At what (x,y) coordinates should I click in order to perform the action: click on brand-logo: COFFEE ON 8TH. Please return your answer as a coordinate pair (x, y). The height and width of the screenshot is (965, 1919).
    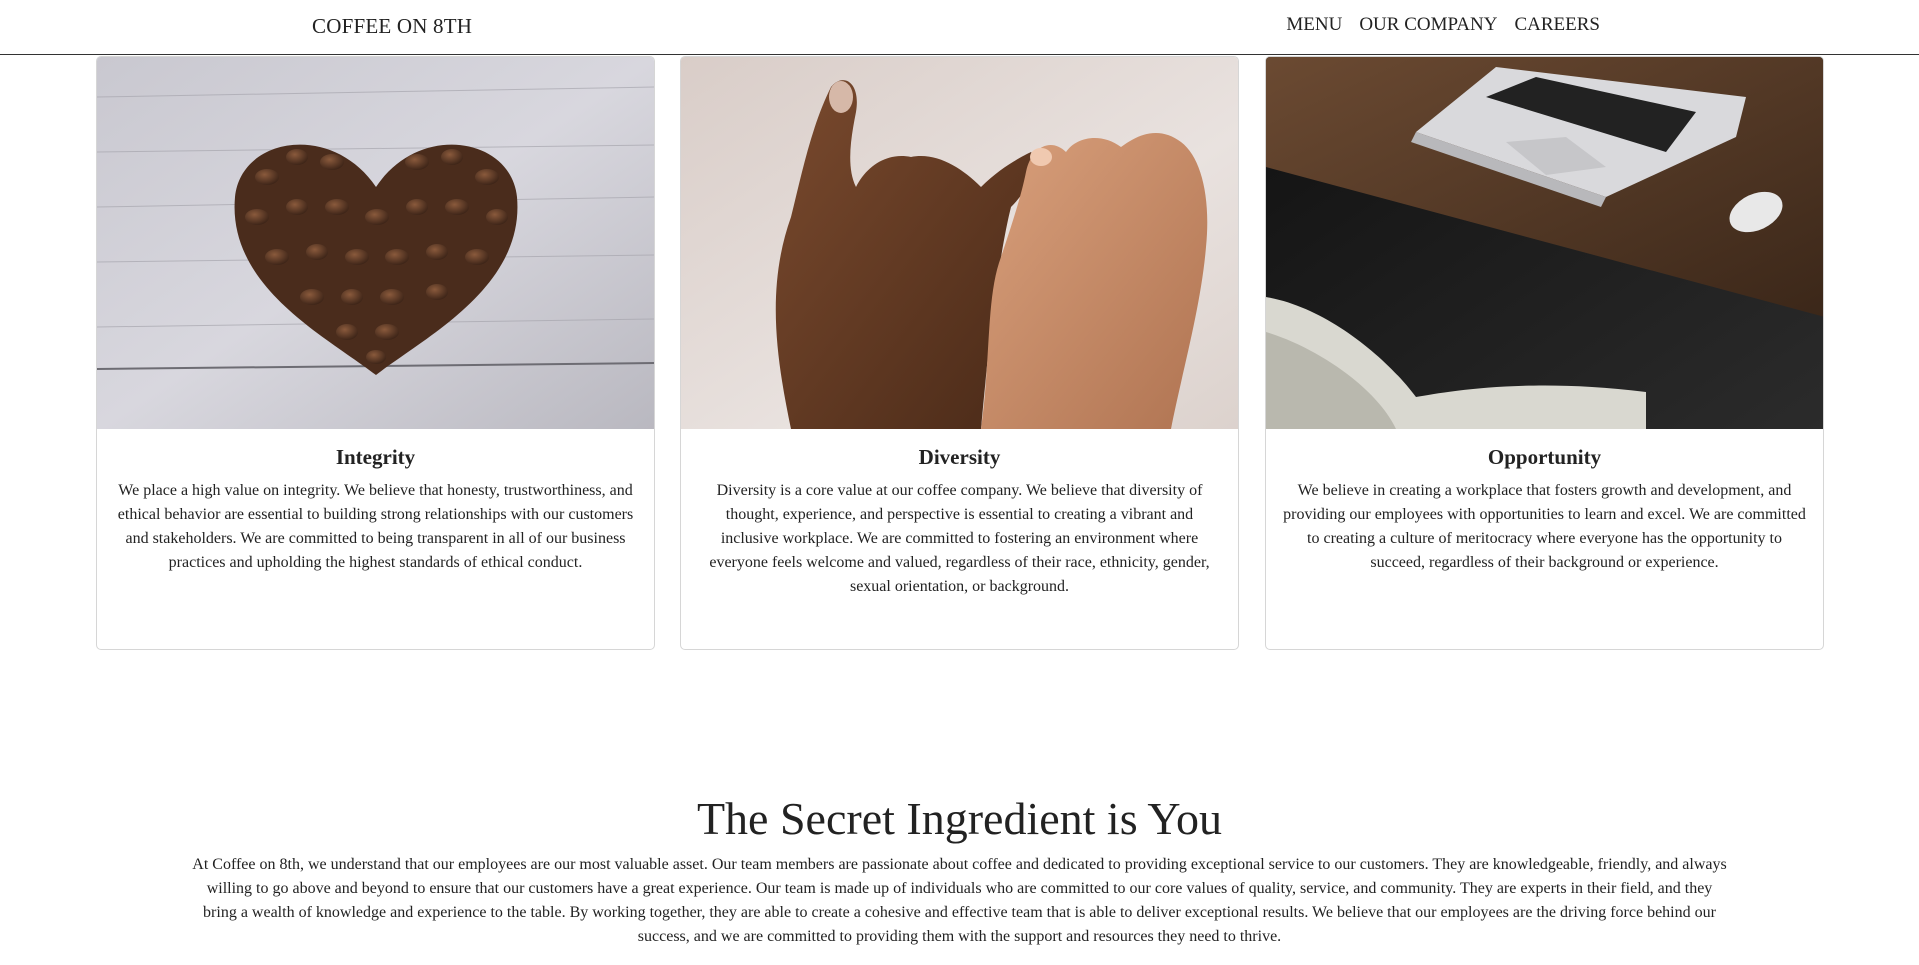
    Looking at the image, I should click on (392, 26).